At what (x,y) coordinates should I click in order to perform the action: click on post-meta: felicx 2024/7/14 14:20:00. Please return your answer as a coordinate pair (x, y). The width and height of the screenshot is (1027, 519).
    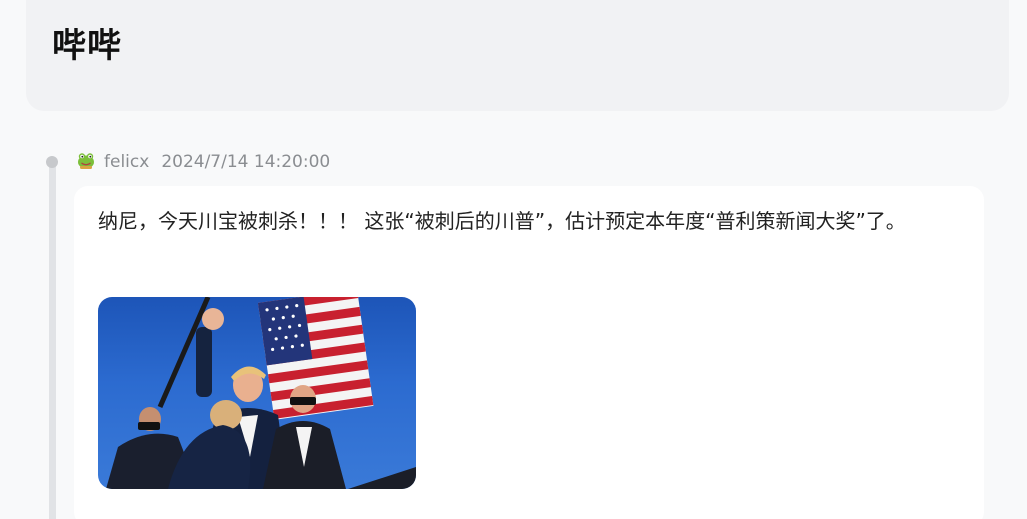
    Looking at the image, I should click on (203, 162).